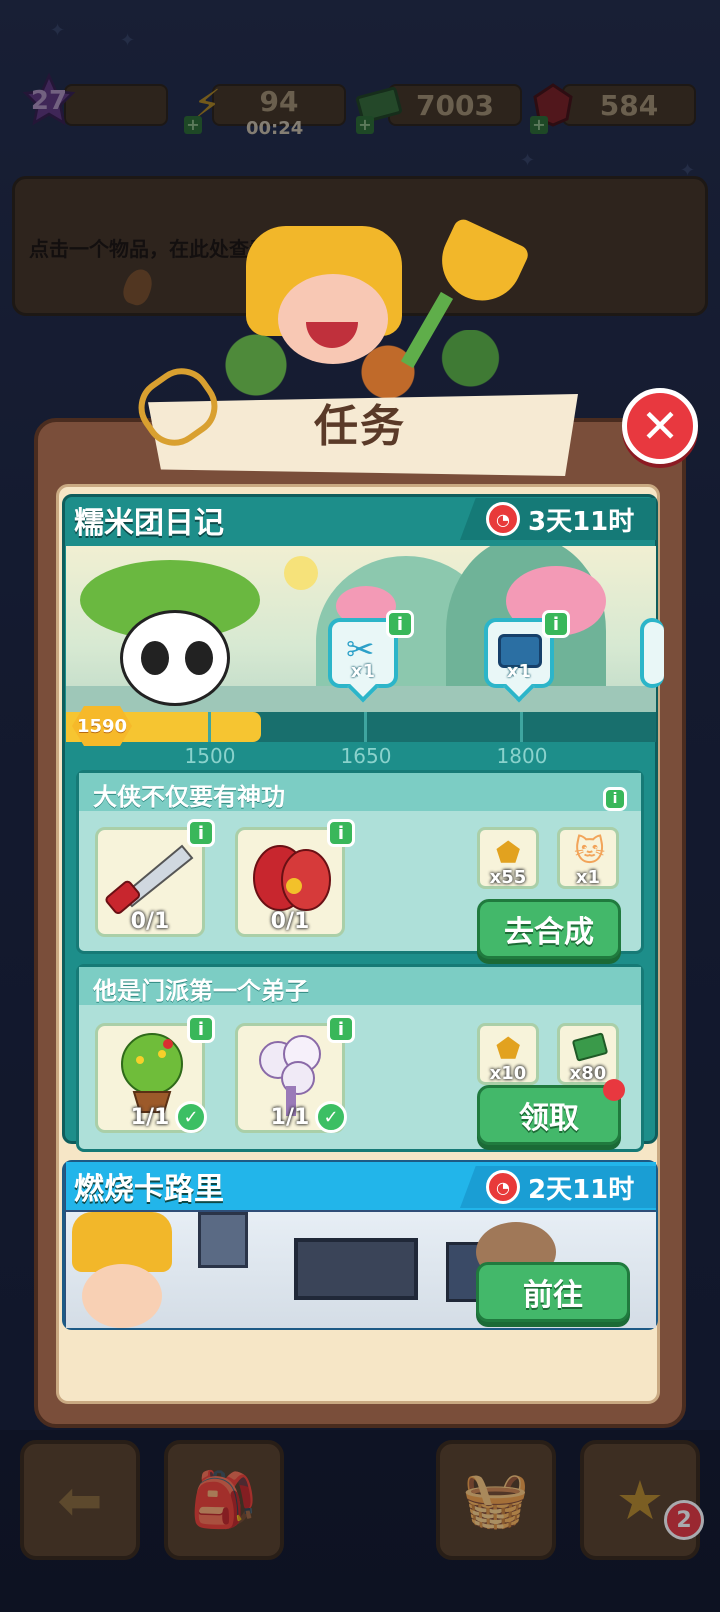 This screenshot has width=720, height=1612. I want to click on close-button: ✕, so click(660, 426).